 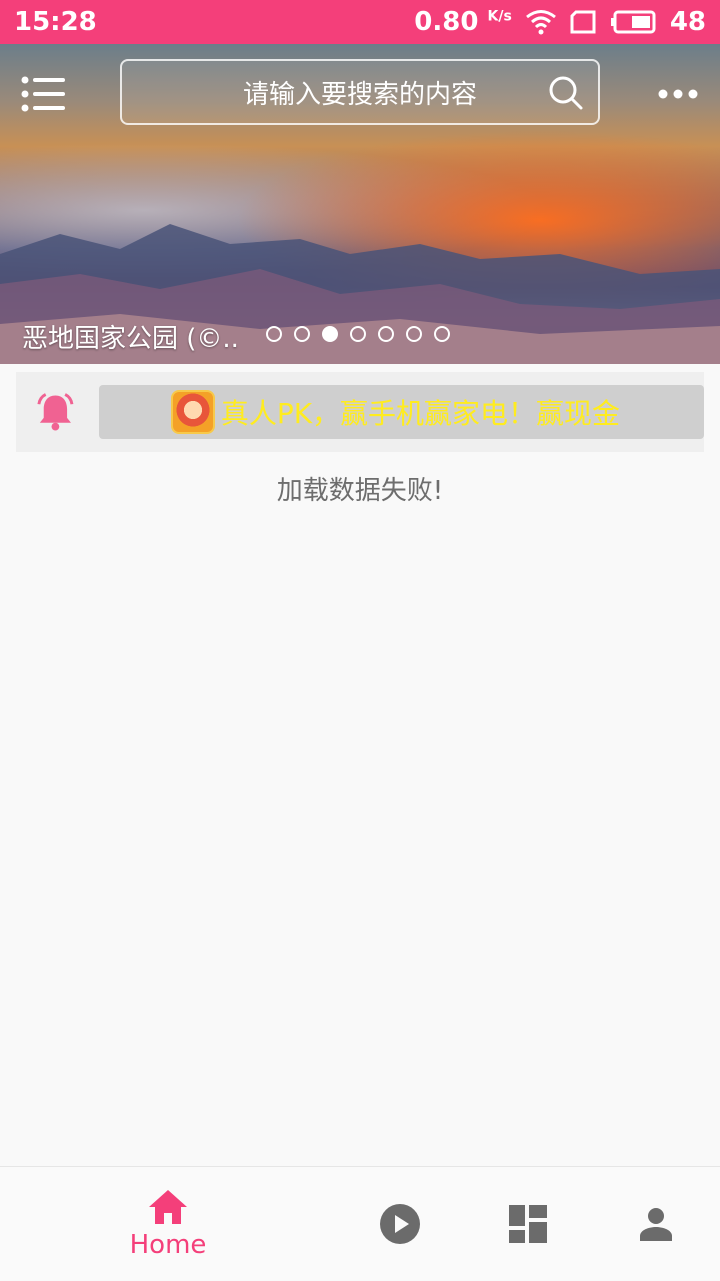 I want to click on search-input: 请输入要搜索的内容, so click(x=360, y=92).